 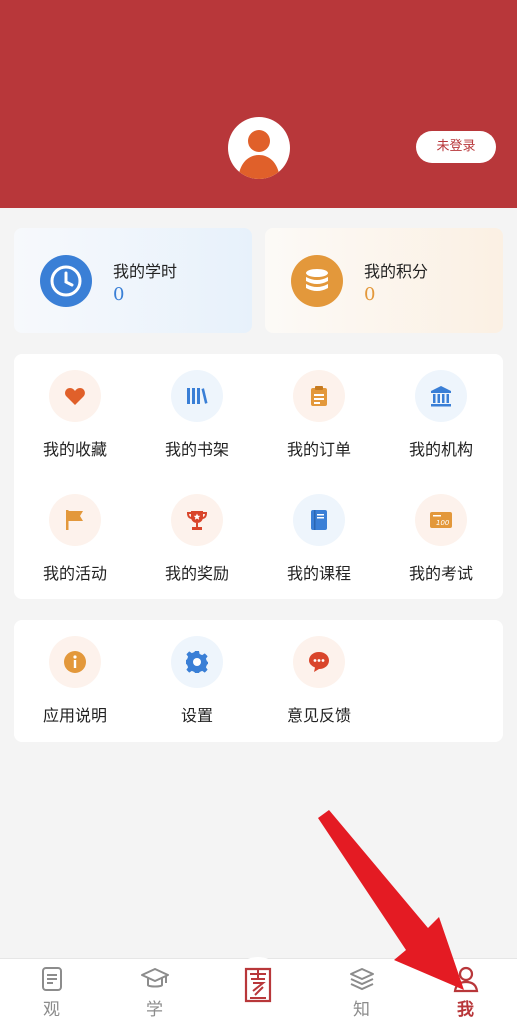 What do you see at coordinates (456, 147) in the screenshot?
I see `login-button: 未登录` at bounding box center [456, 147].